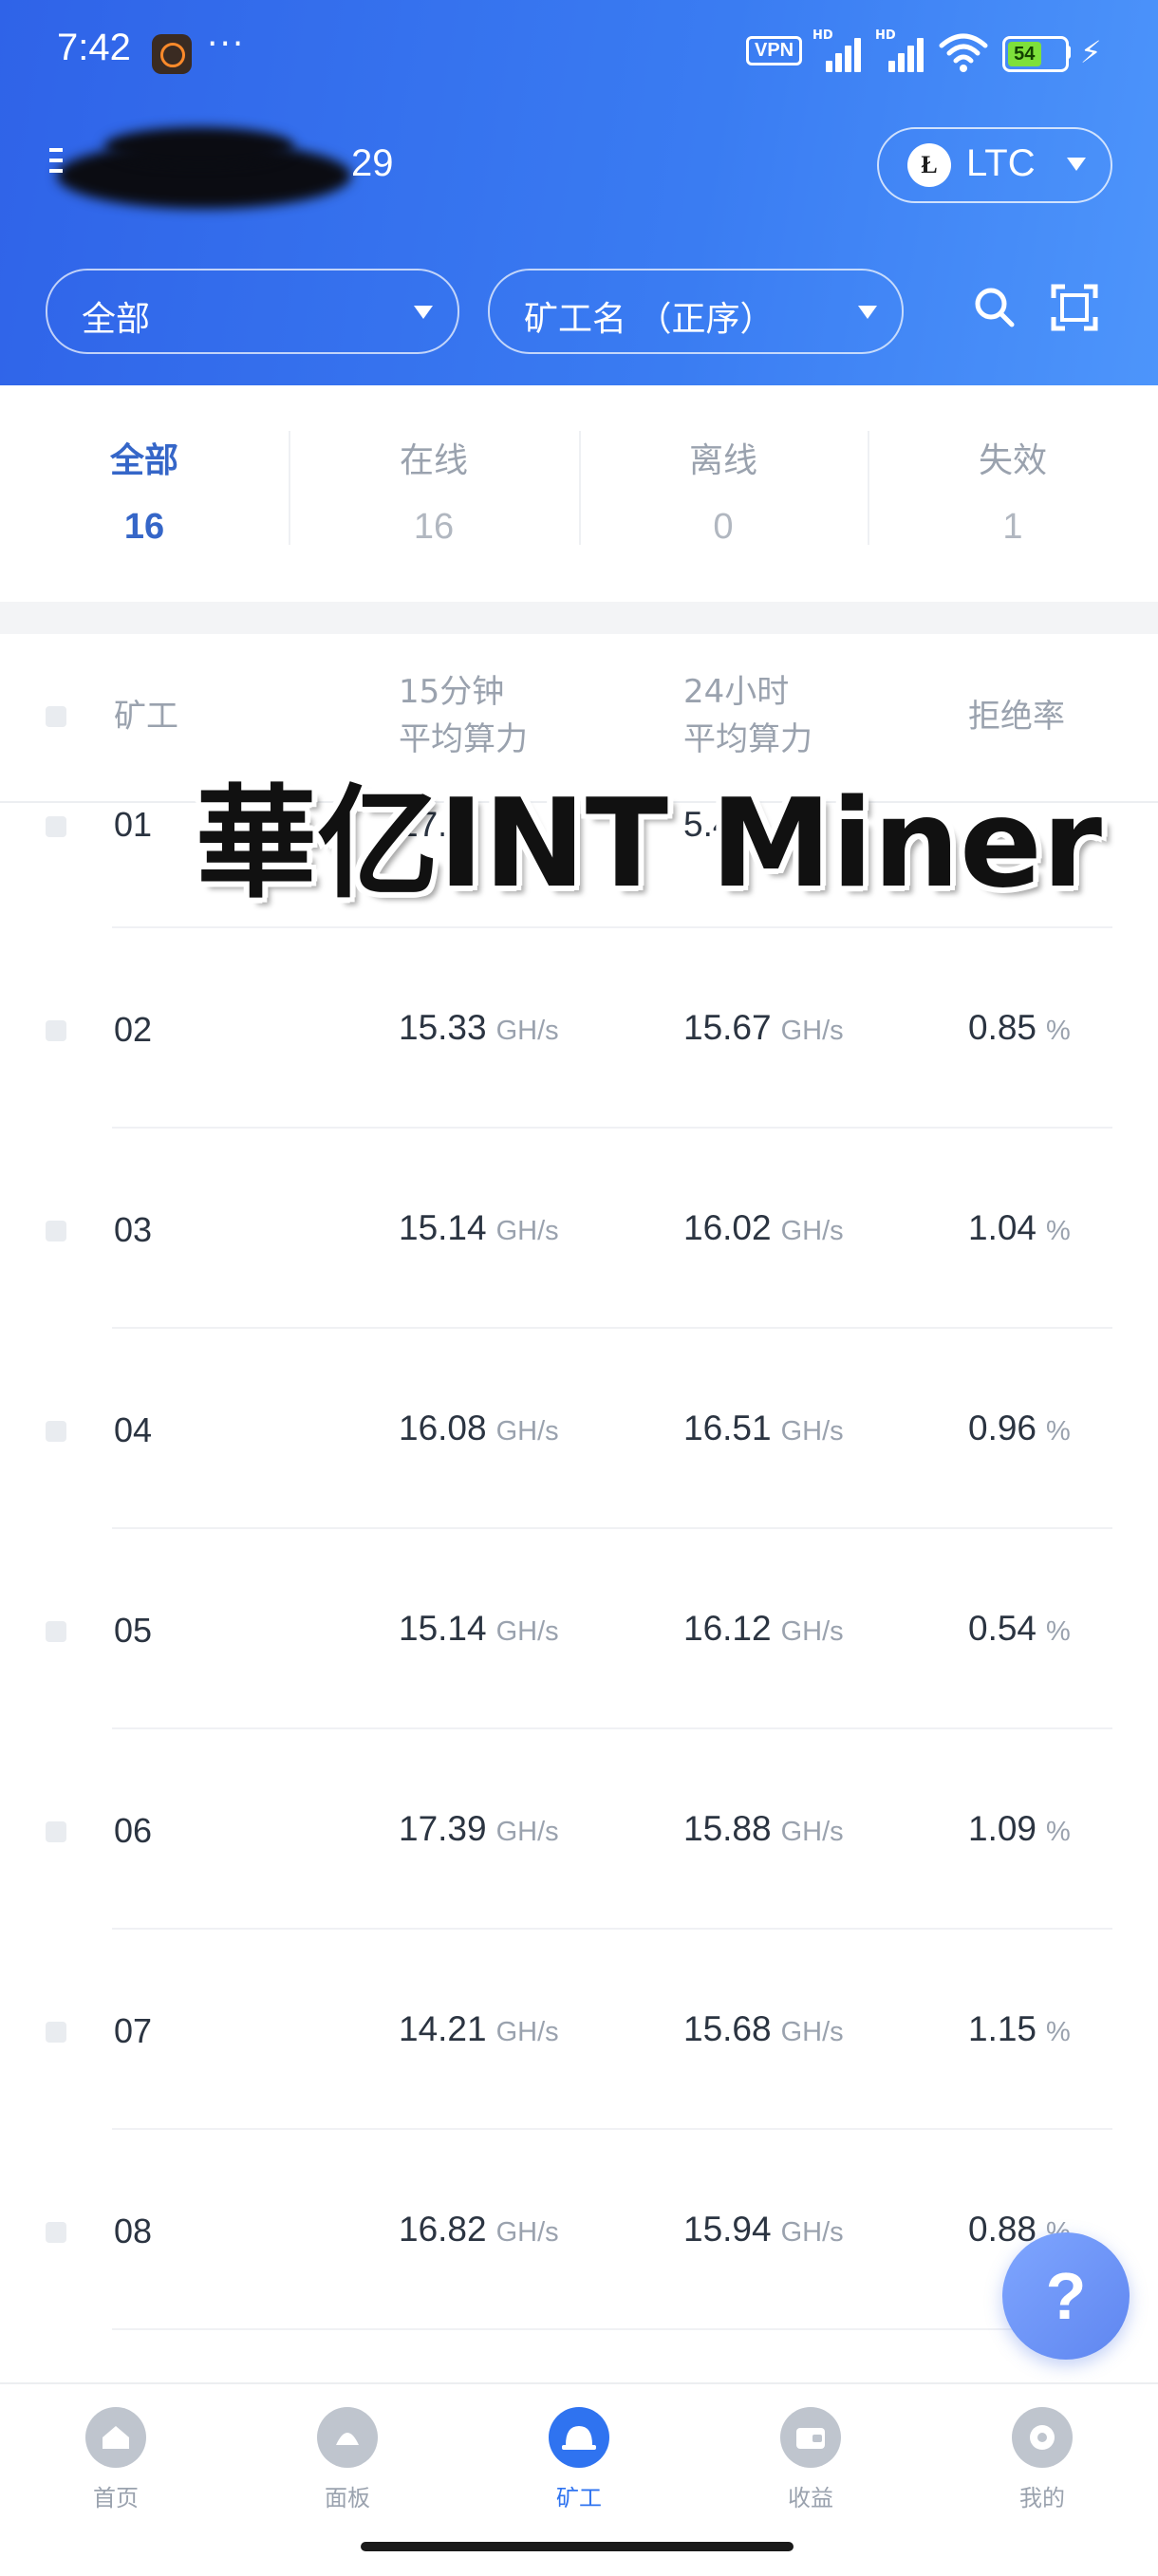 This screenshot has height=2576, width=1158. Describe the element at coordinates (577, 2547) in the screenshot. I see `home-indicator` at that location.